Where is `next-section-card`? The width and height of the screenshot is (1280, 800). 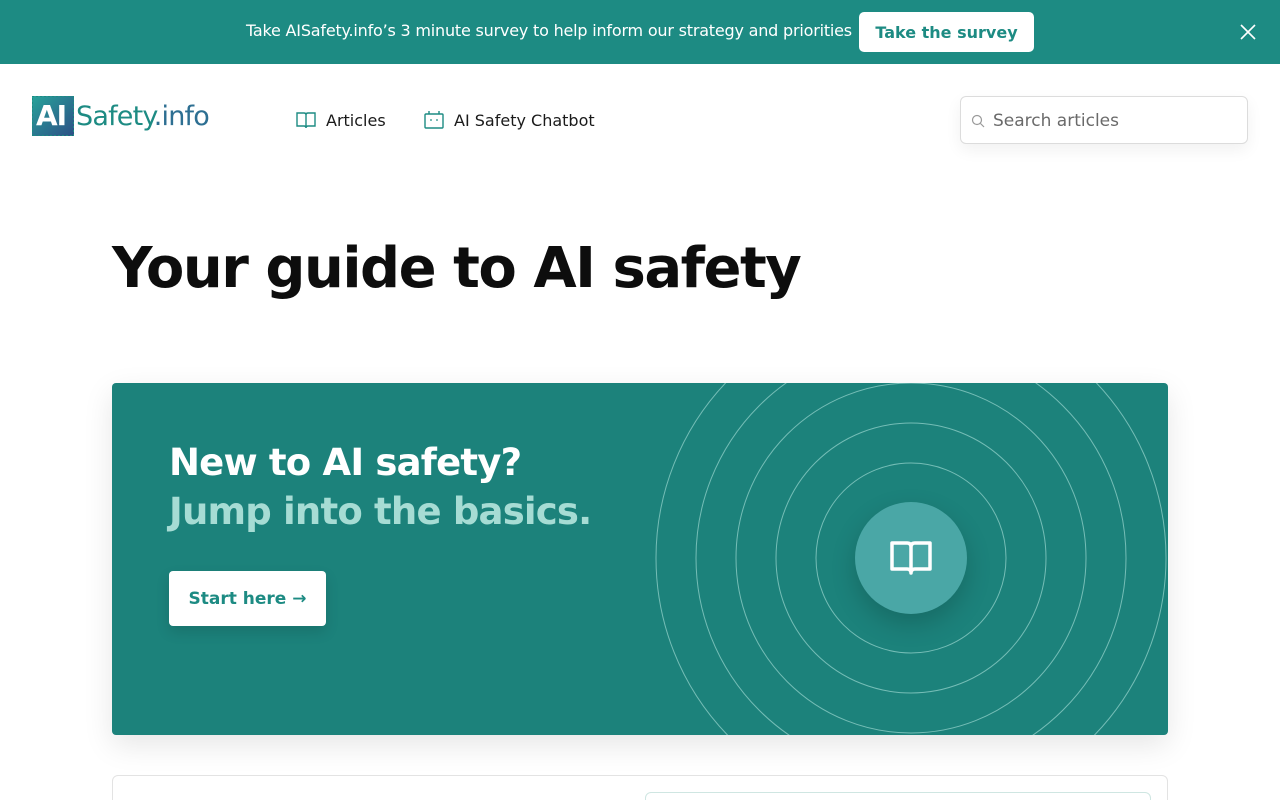
next-section-card is located at coordinates (640, 787).